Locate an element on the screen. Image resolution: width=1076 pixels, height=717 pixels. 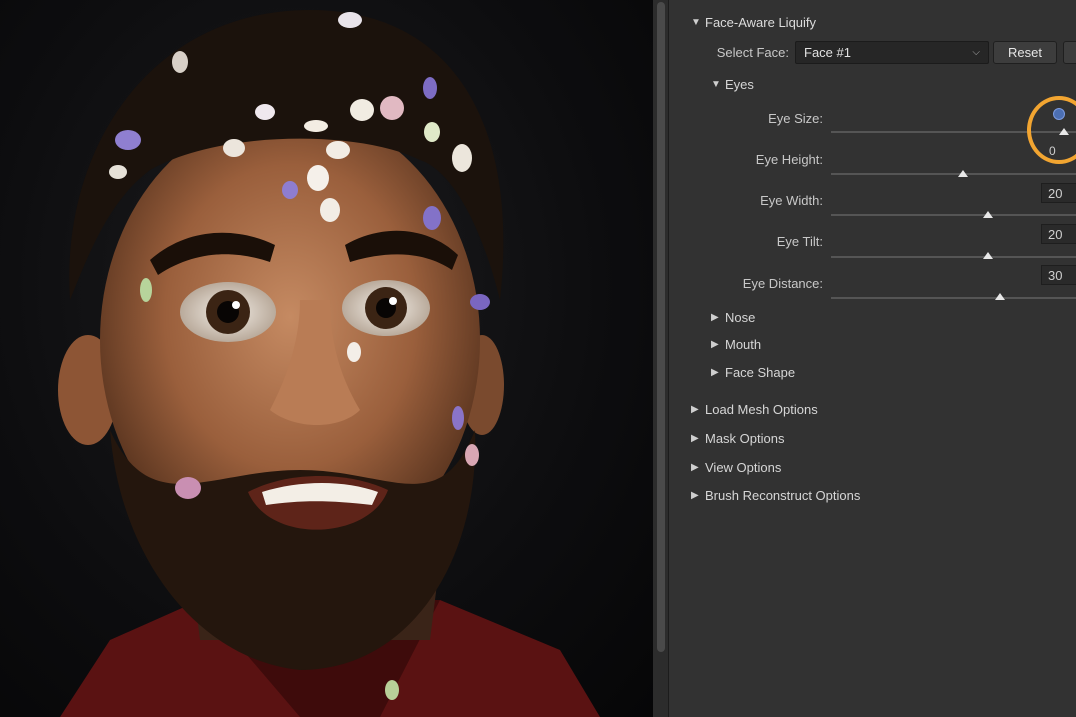
eye-width-slider-thumb is located at coordinates (987, 214).